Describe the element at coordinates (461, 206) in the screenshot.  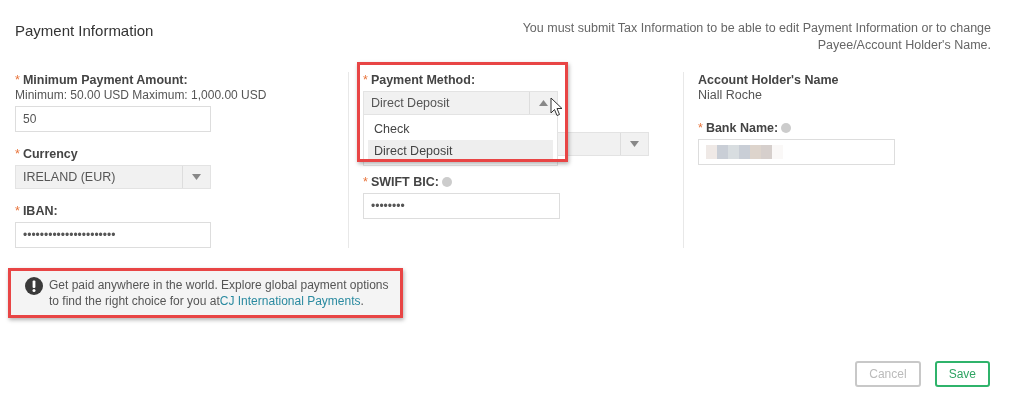
I see `swift-field: ••••••••` at that location.